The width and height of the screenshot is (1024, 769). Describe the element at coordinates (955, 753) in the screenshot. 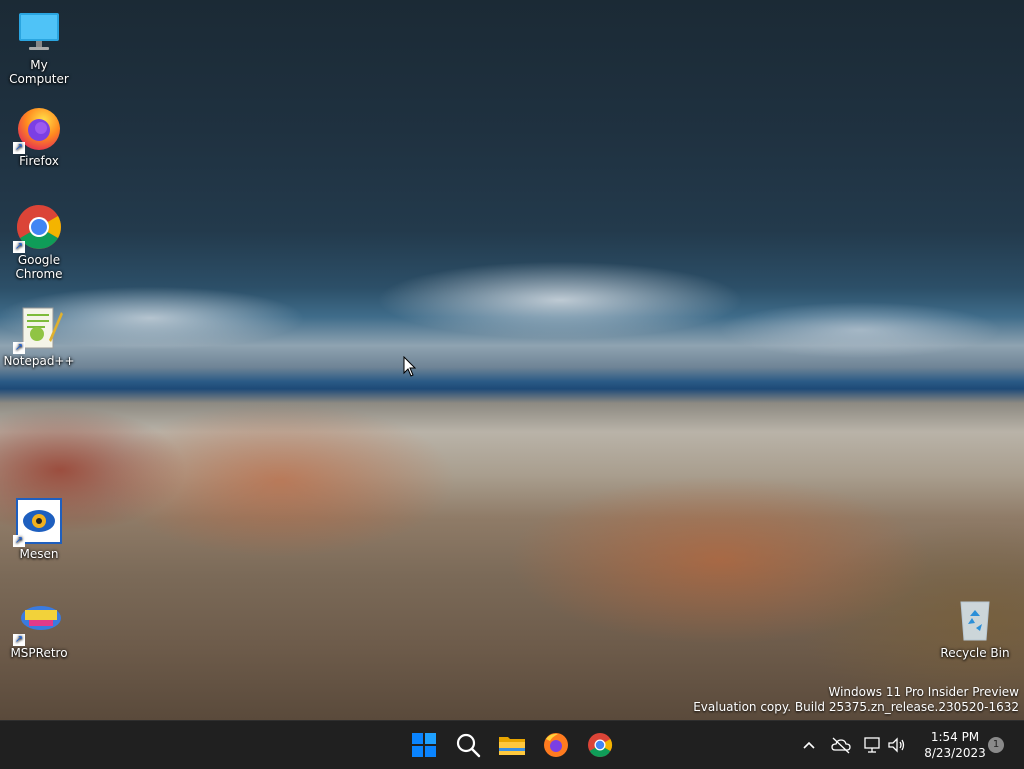

I see `clock-date: 8/23/2023` at that location.